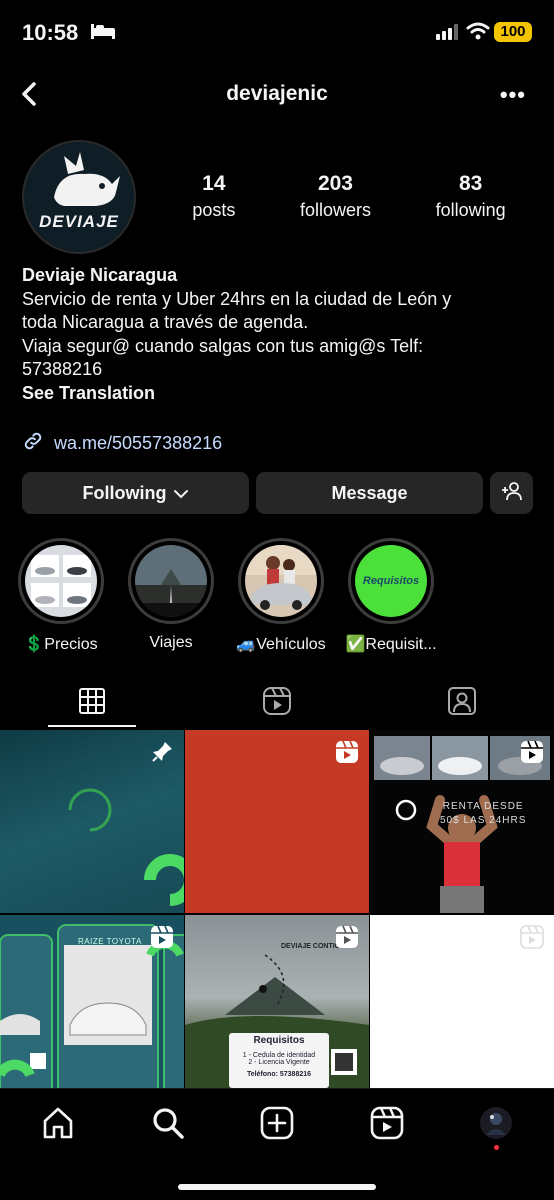  Describe the element at coordinates (277, 1123) in the screenshot. I see `create-post-icon` at that location.